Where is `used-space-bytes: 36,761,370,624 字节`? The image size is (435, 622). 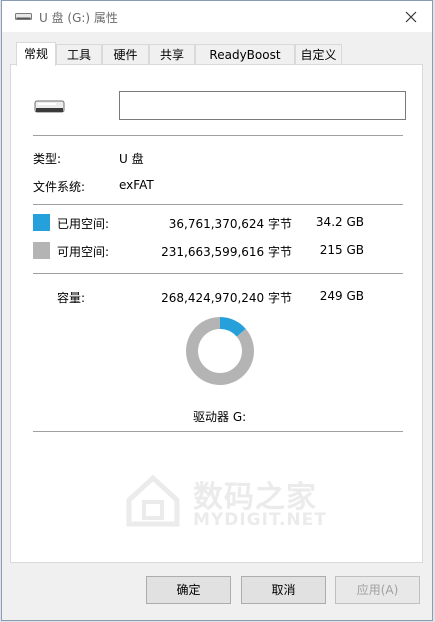
used-space-bytes: 36,761,370,624 字节 is located at coordinates (230, 224).